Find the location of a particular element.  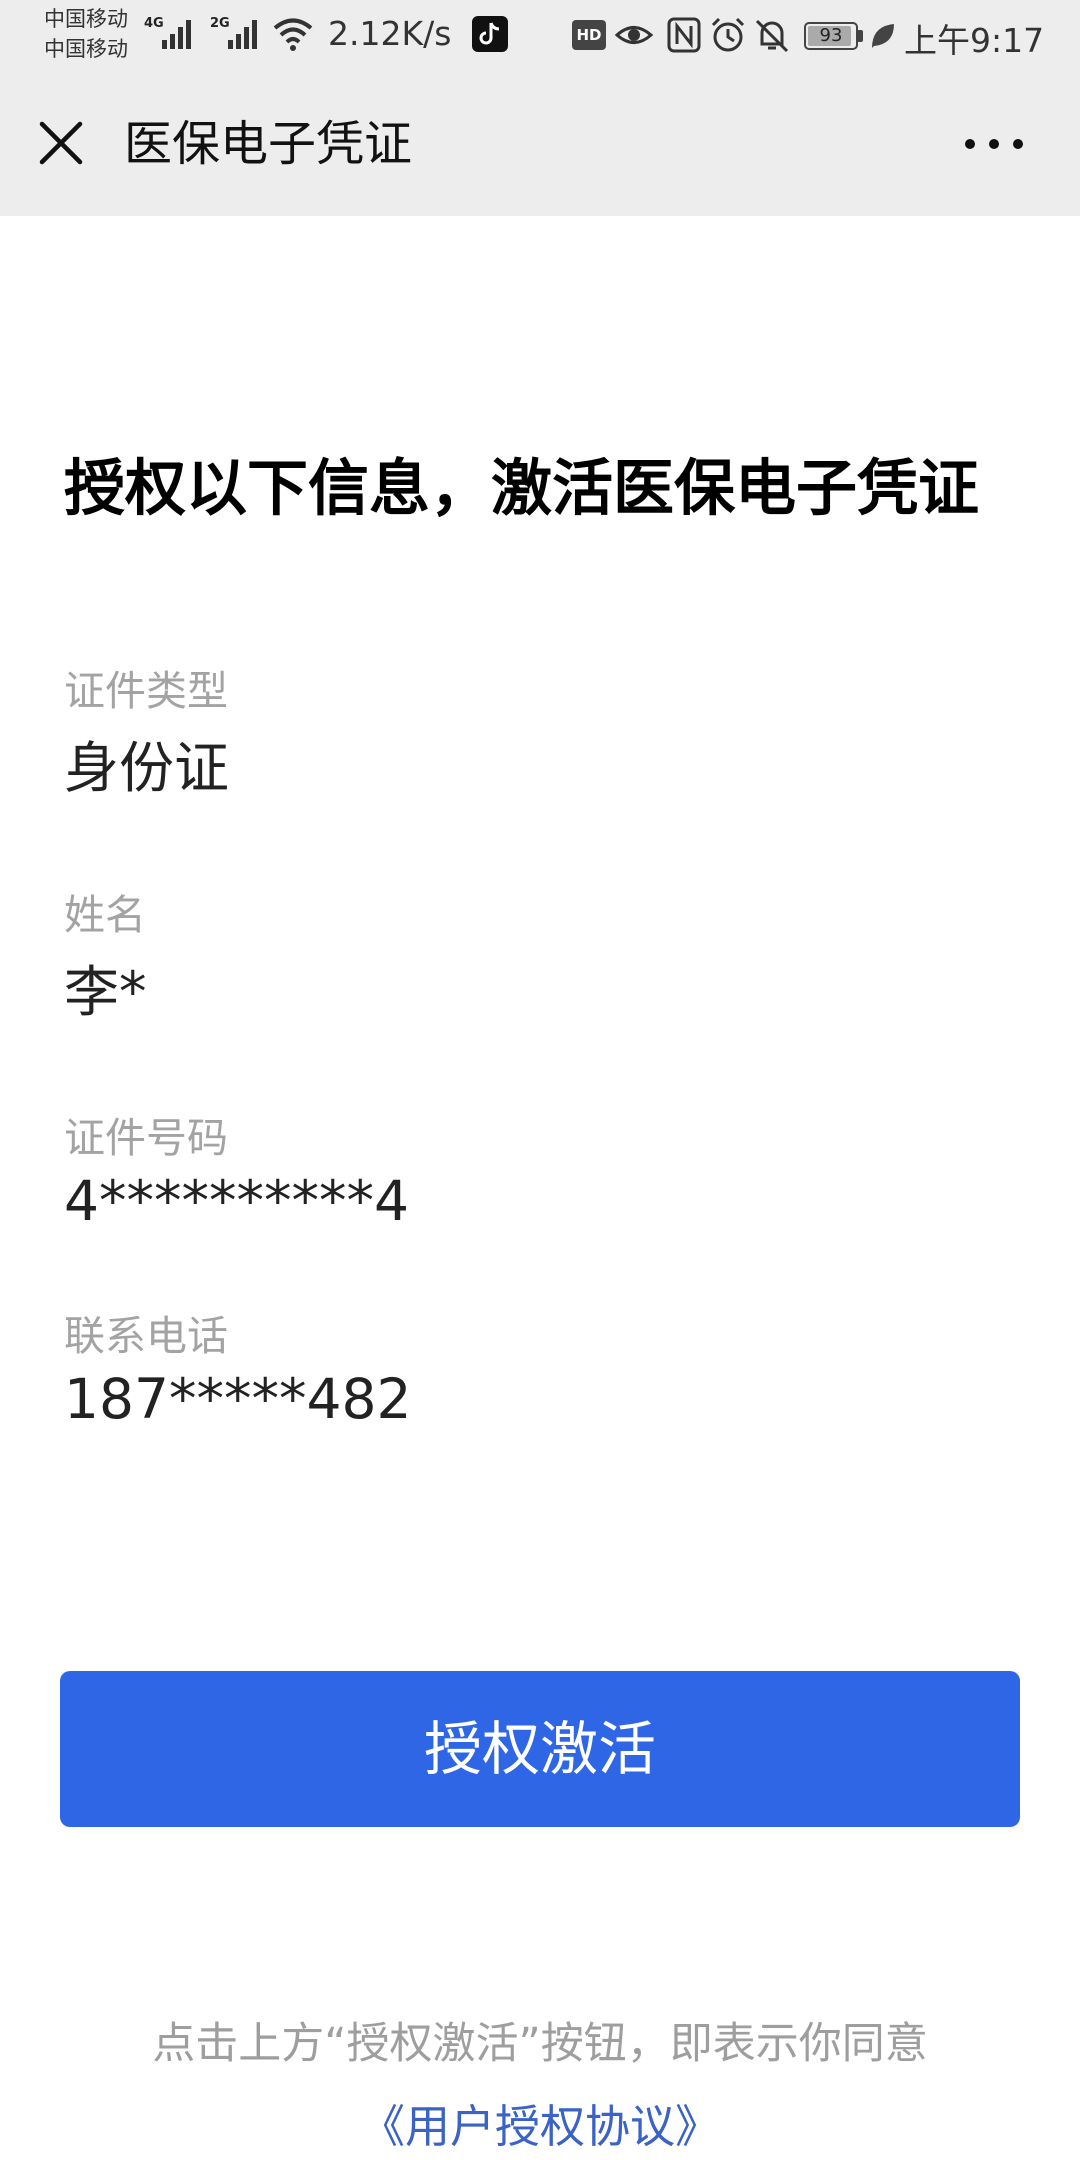

more-icon is located at coordinates (994, 144).